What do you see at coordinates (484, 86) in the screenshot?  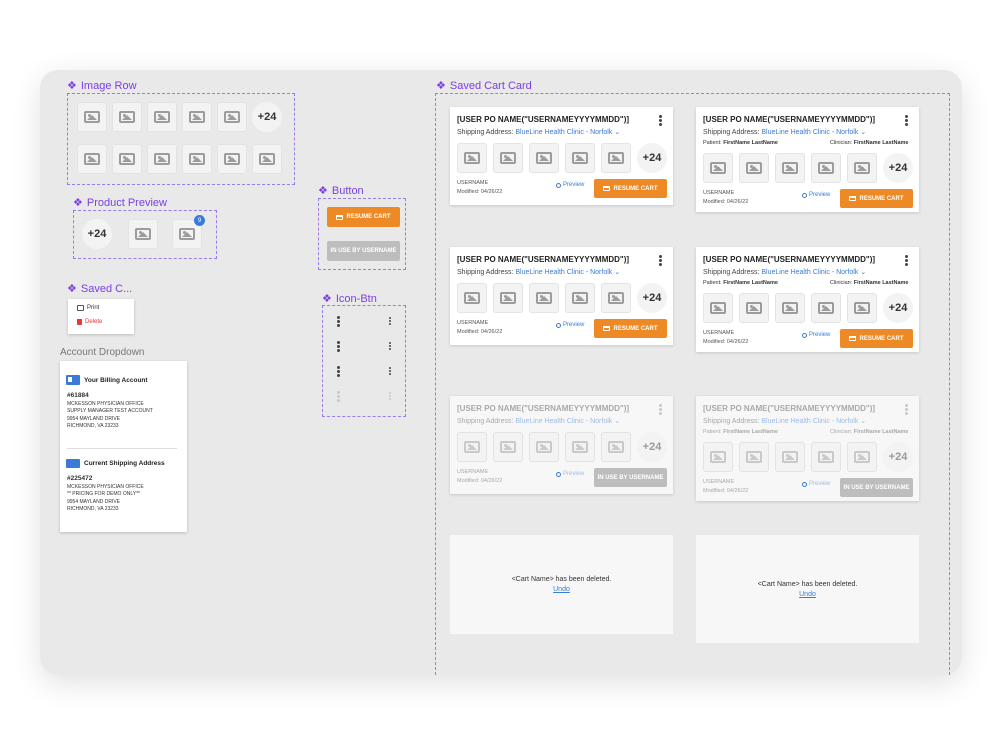 I see `section-title-saved-cart-card: ❖ Saved Cart Card` at bounding box center [484, 86].